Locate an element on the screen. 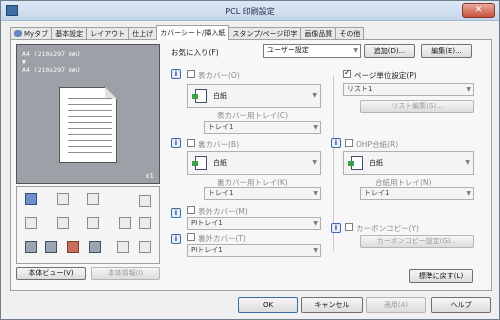 The height and width of the screenshot is (320, 500). back-cover-tray-select: トレイ1 ▼ is located at coordinates (262, 193).